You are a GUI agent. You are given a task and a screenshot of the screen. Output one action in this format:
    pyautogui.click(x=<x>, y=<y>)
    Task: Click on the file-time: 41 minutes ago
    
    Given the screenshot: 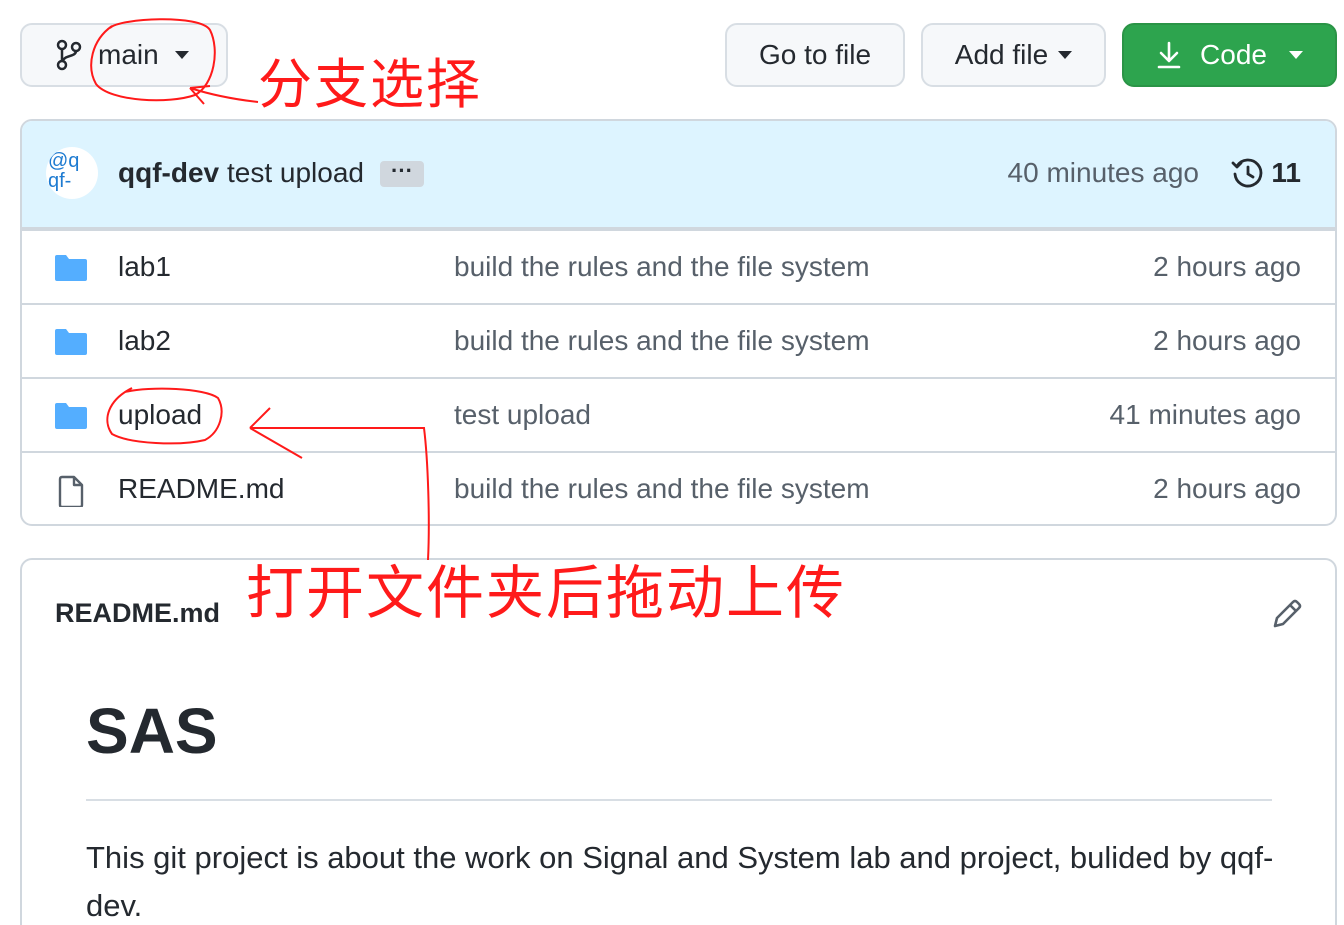 What is the action you would take?
    pyautogui.click(x=1205, y=414)
    